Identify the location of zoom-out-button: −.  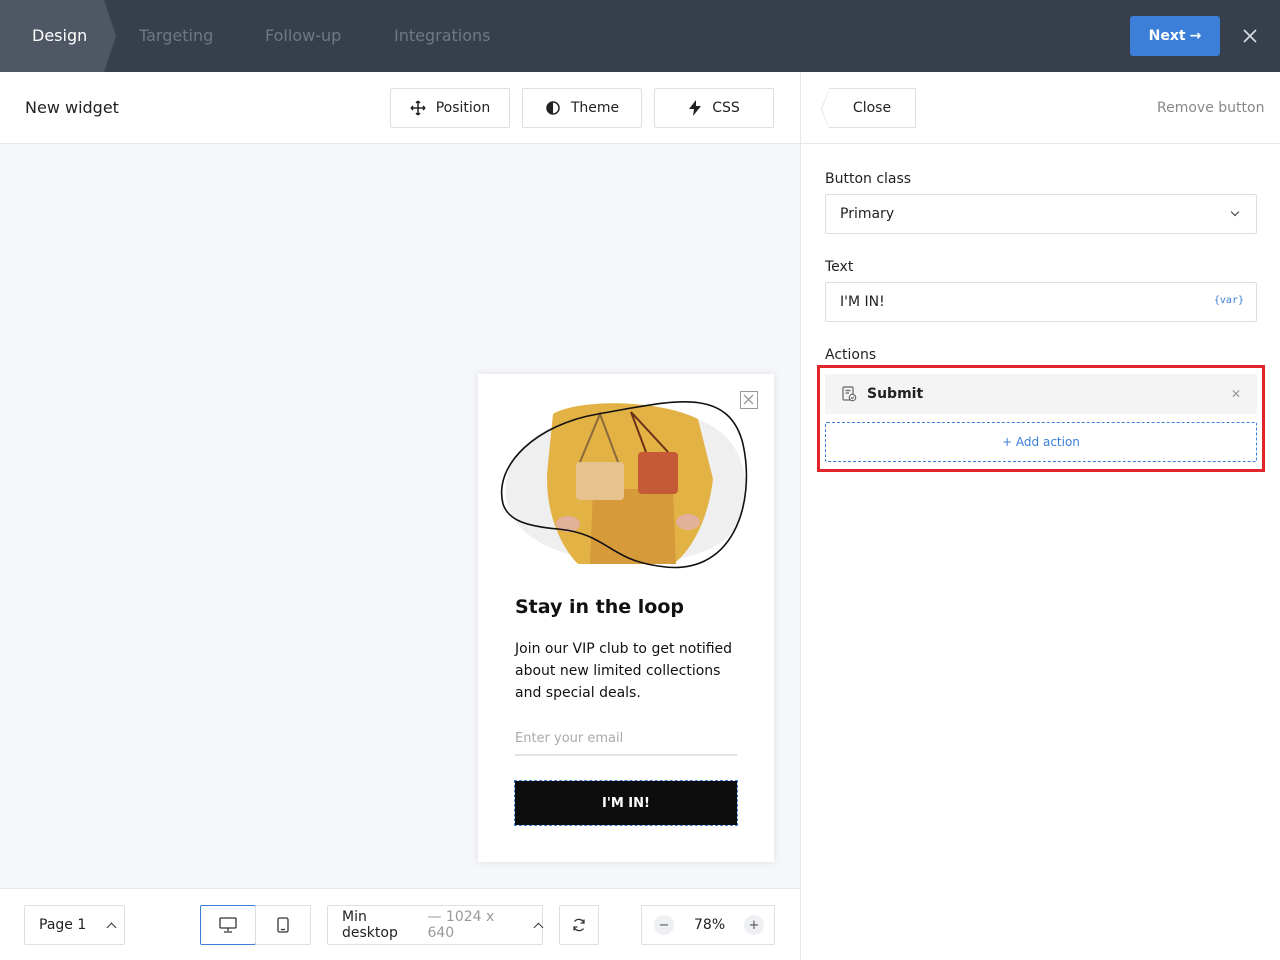
(664, 925).